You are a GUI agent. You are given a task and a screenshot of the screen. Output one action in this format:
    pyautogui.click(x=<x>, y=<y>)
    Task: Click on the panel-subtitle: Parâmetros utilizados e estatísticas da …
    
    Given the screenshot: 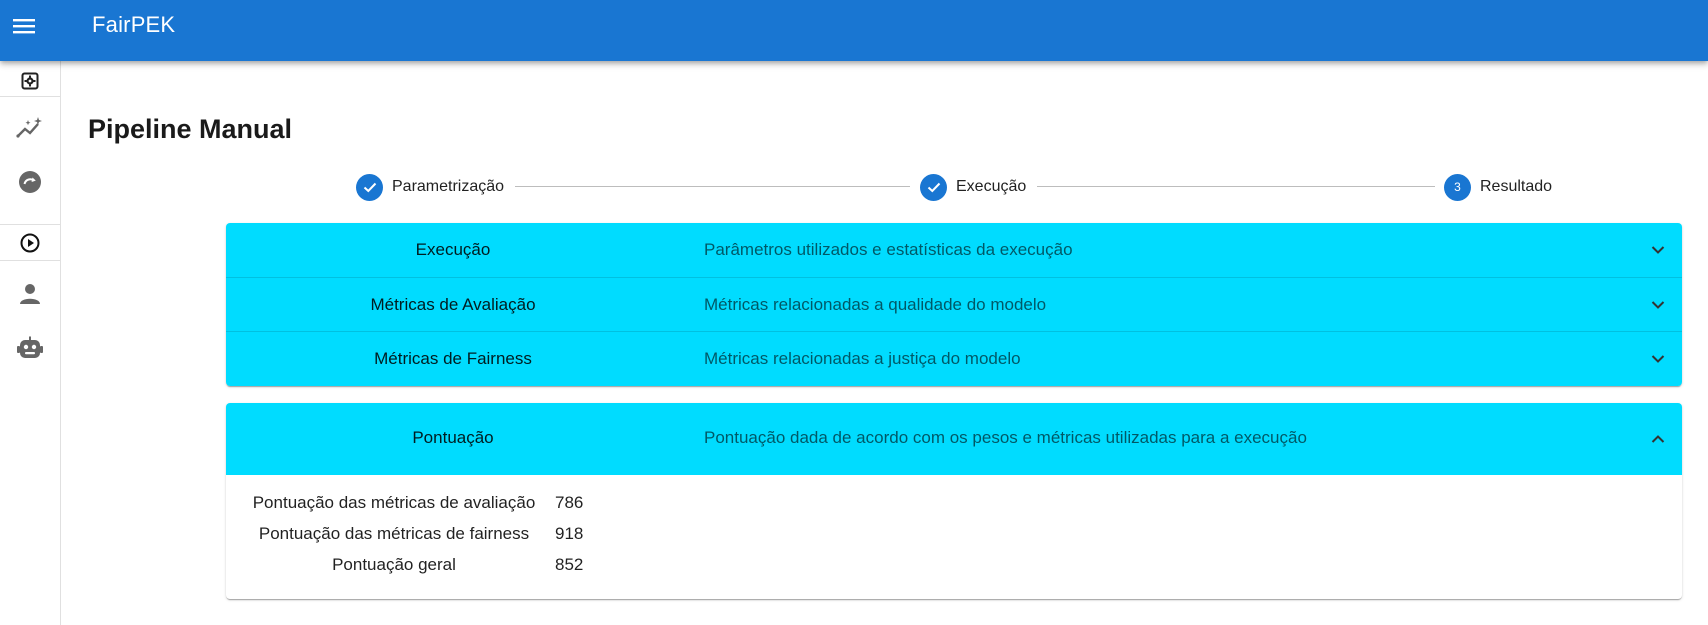 What is the action you would take?
    pyautogui.click(x=888, y=249)
    